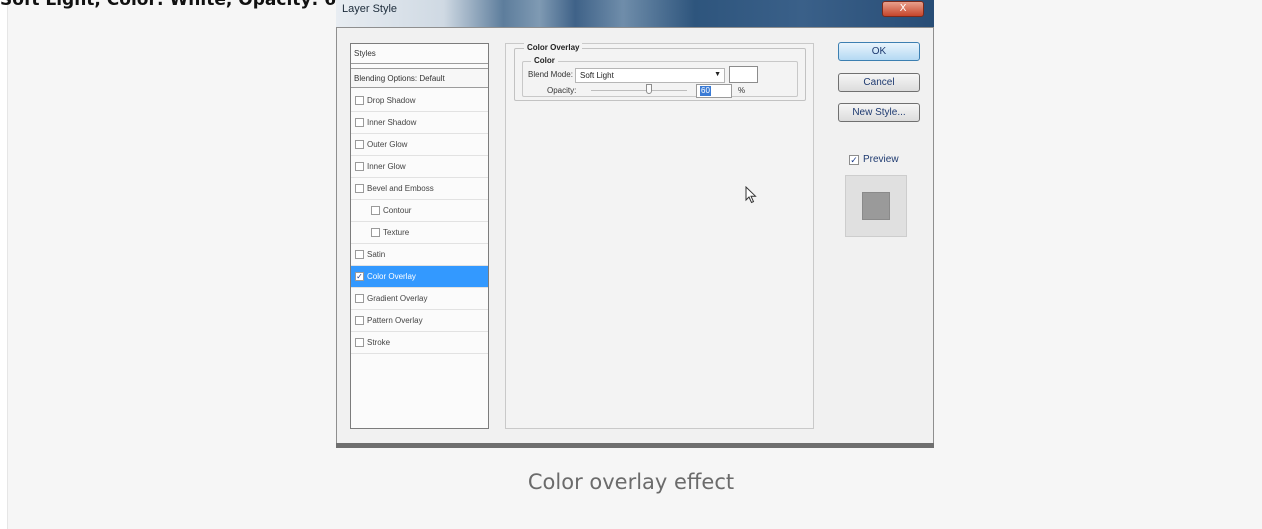 This screenshot has height=529, width=1262. Describe the element at coordinates (386, 166) in the screenshot. I see `style-item-label: Inner Glow` at that location.